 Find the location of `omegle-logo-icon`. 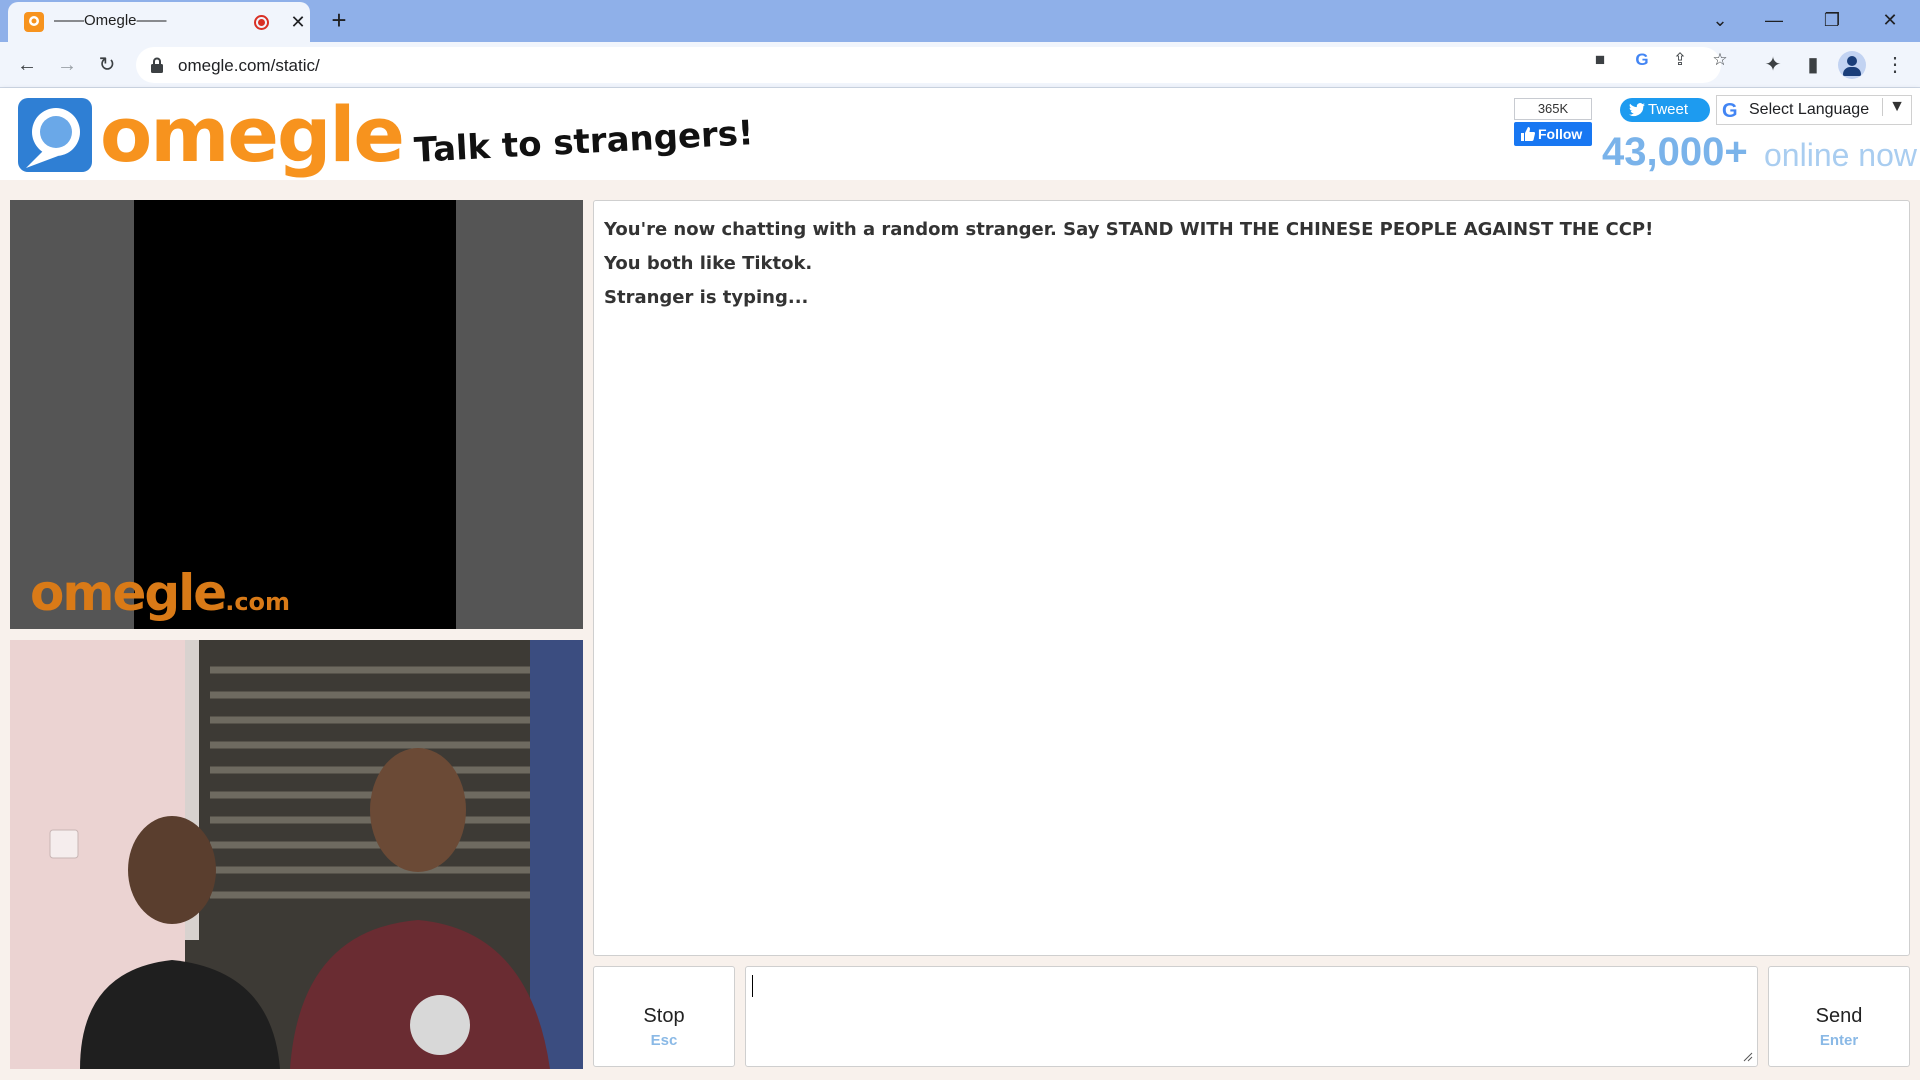

omegle-logo-icon is located at coordinates (55, 135).